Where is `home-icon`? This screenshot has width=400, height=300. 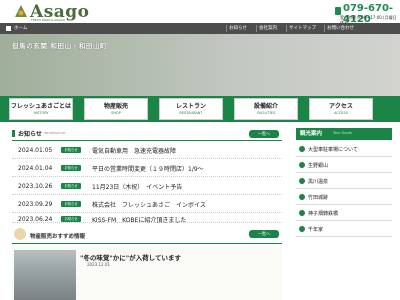
home-icon is located at coordinates (8, 28).